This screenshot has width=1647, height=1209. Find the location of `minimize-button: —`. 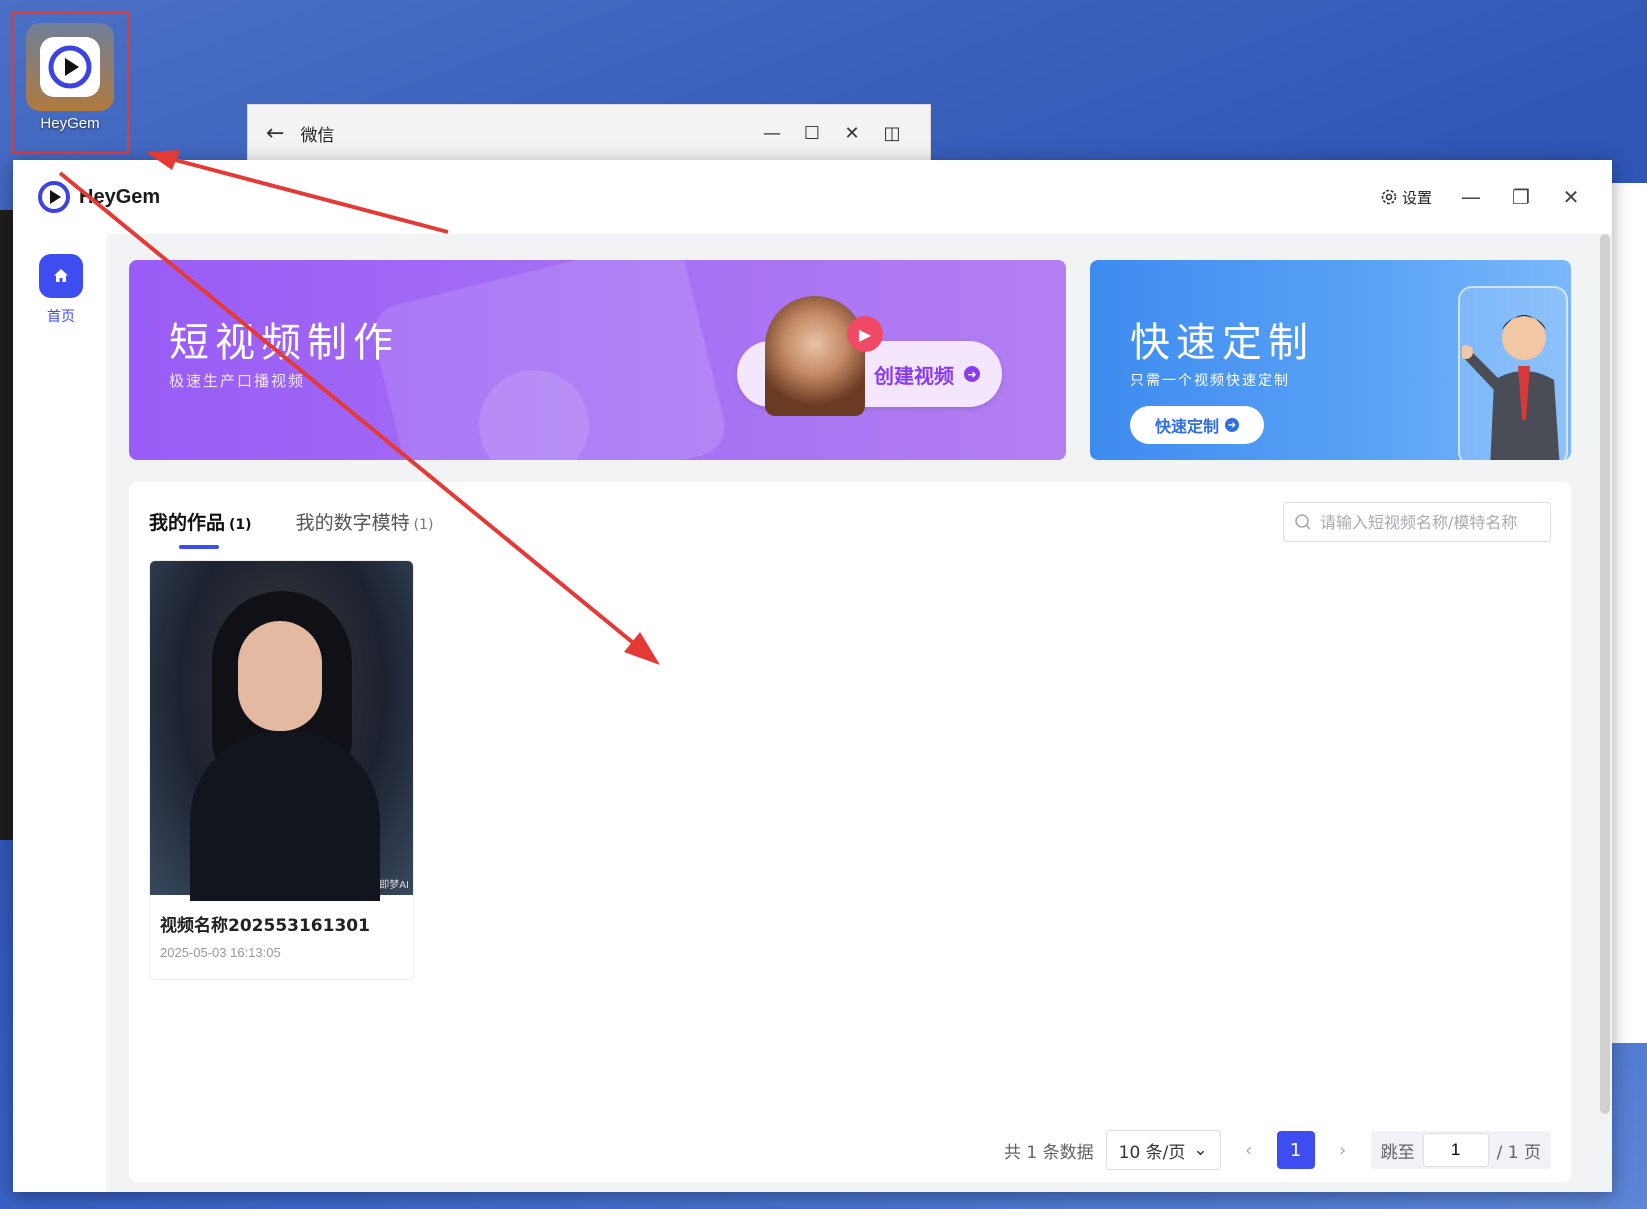

minimize-button: — is located at coordinates (1471, 197).